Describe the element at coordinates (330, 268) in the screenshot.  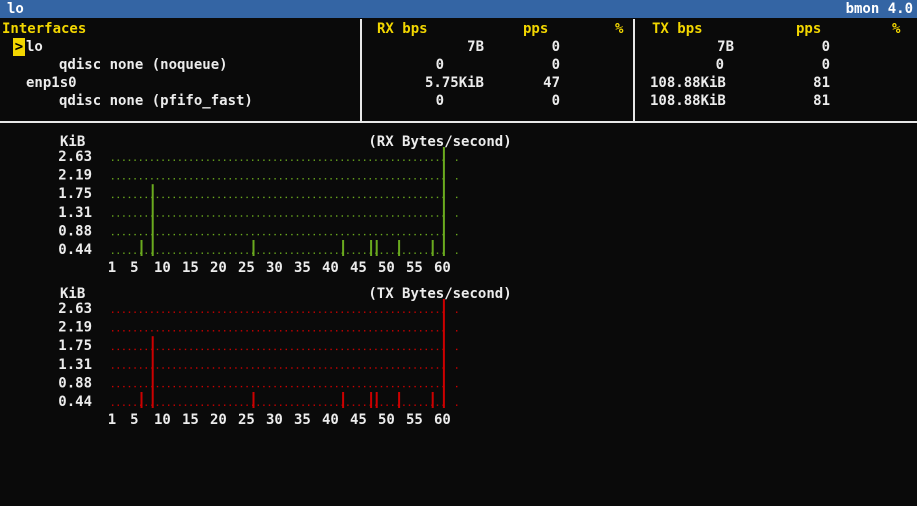
I see `x-tick-label: 40` at that location.